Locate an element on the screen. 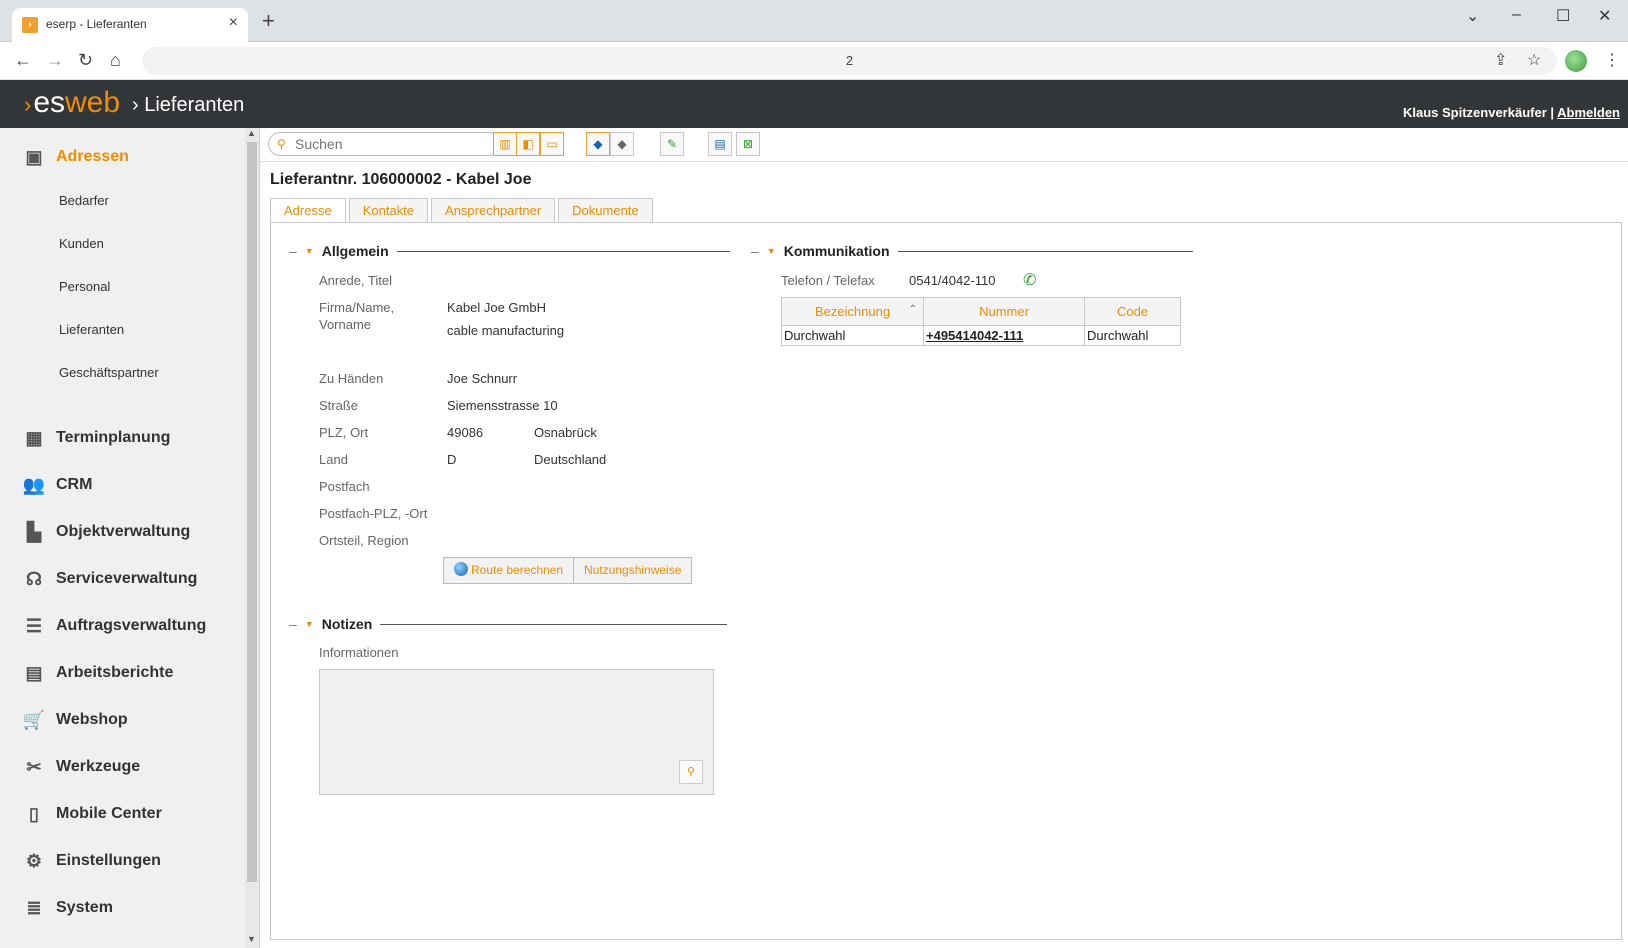 This screenshot has height=948, width=1628. back-icon: ← is located at coordinates (23, 60).